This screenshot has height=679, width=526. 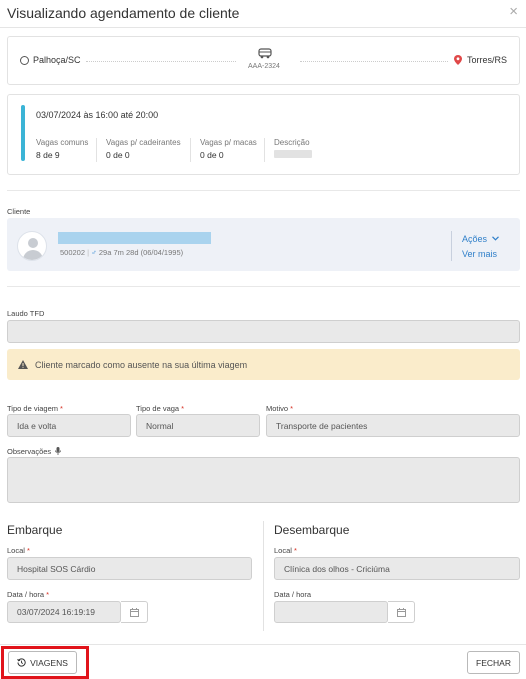 I want to click on embarque-datetime-label: Data / hora *, so click(x=28, y=594).